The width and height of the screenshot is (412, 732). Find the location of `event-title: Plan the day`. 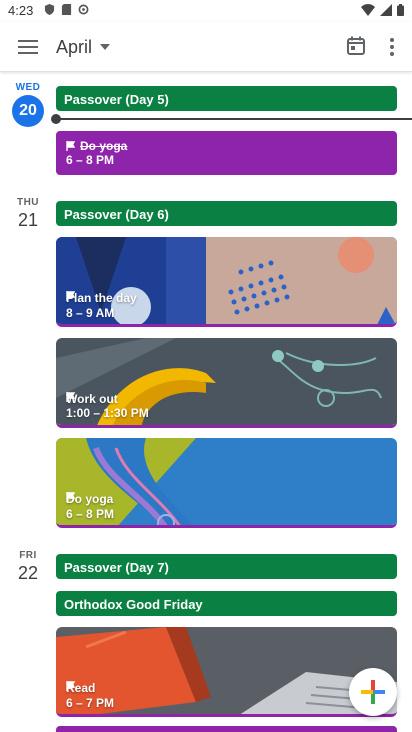

event-title: Plan the day is located at coordinates (101, 298).